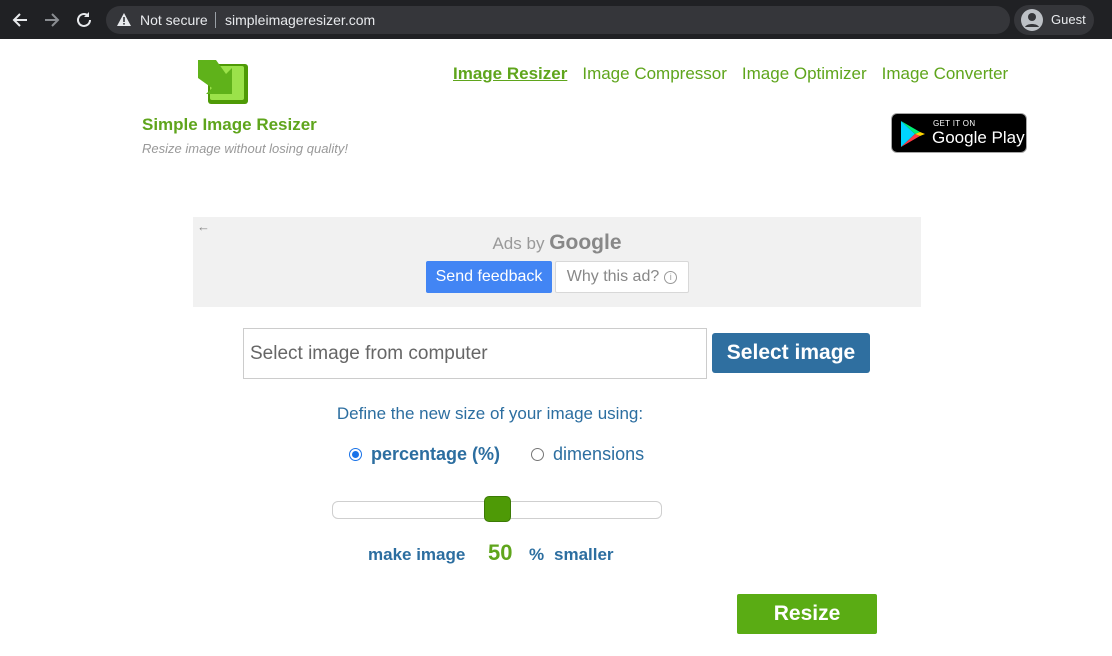  I want to click on why-this-ad-button: Why this ad? i, so click(622, 277).